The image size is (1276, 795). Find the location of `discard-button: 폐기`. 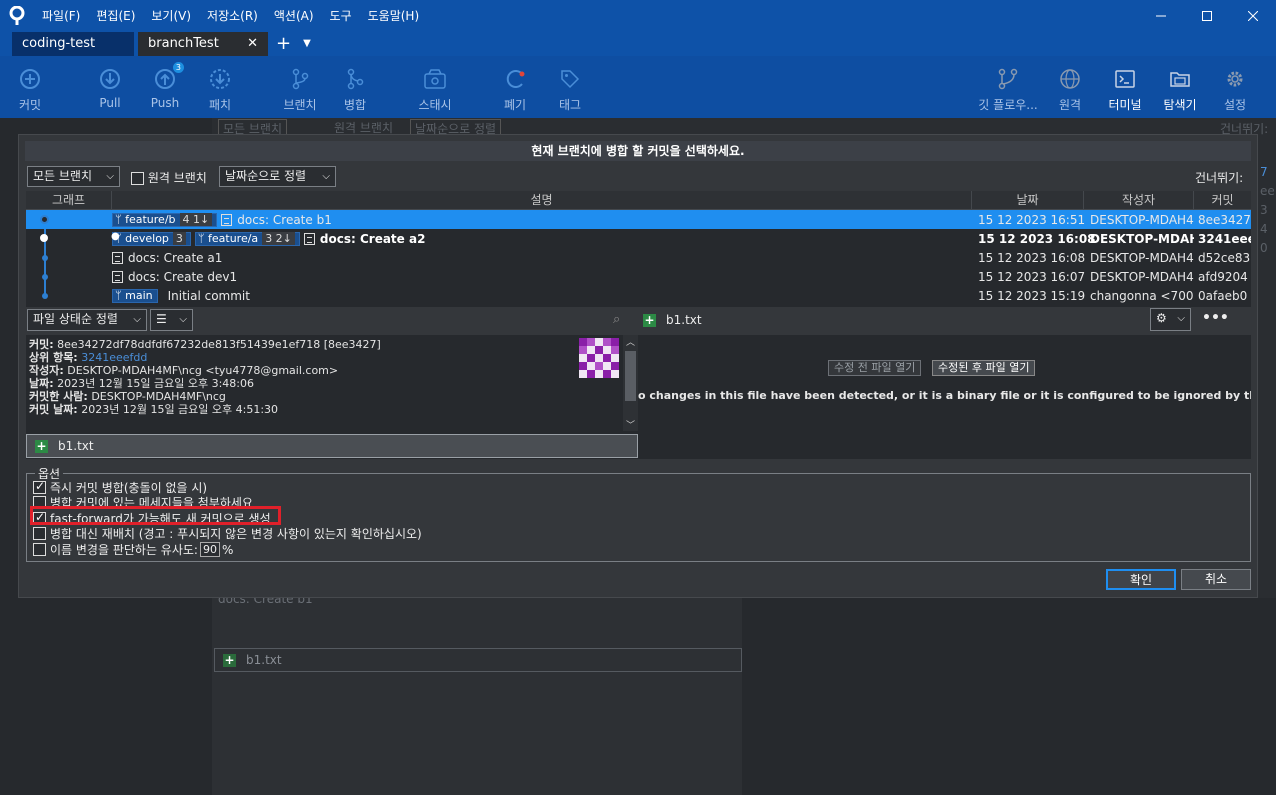

discard-button: 폐기 is located at coordinates (515, 89).